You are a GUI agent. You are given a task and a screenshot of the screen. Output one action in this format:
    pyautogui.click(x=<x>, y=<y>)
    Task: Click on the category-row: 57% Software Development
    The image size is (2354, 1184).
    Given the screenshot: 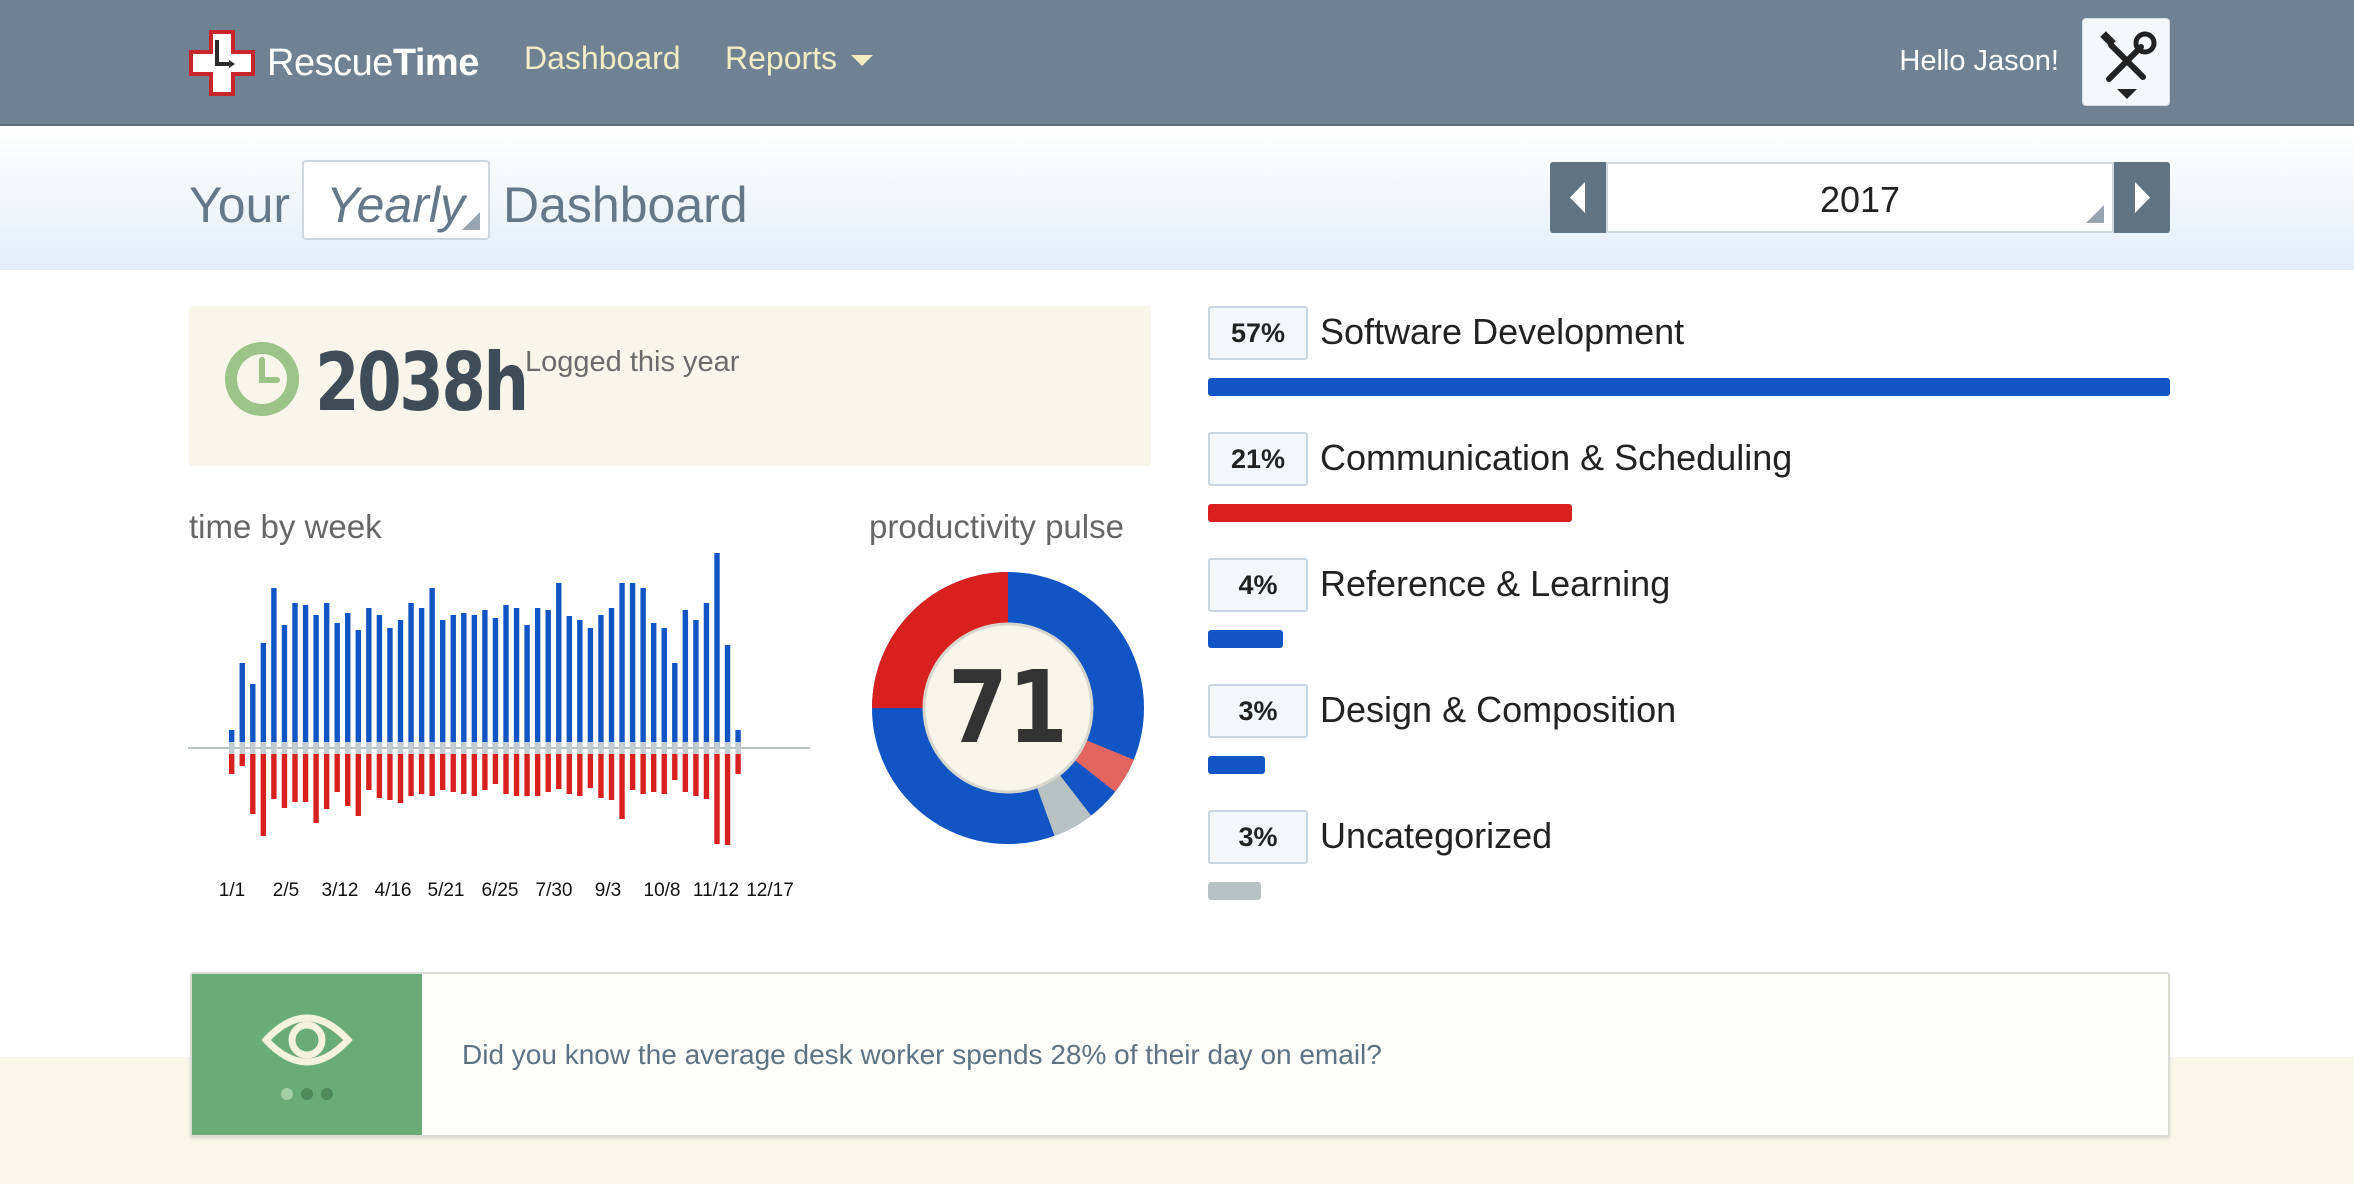 What is the action you would take?
    pyautogui.click(x=1689, y=361)
    